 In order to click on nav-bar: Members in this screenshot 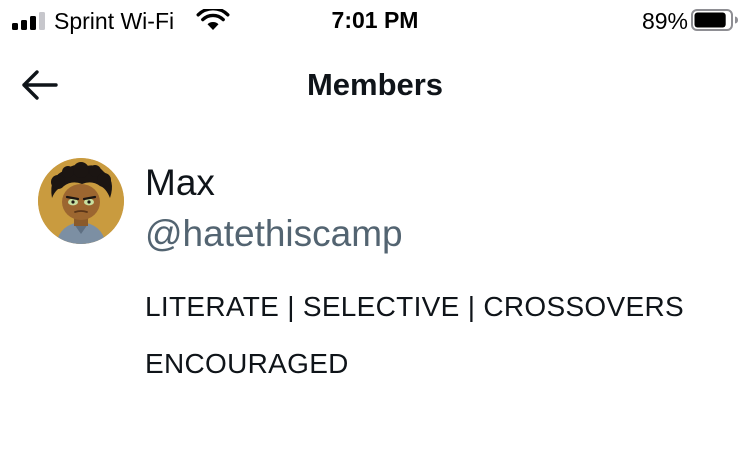, I will do `click(375, 85)`.